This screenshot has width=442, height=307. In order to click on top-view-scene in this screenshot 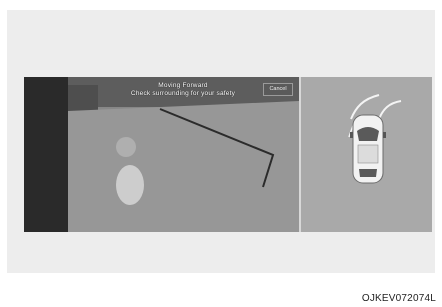, I will do `click(366, 154)`.